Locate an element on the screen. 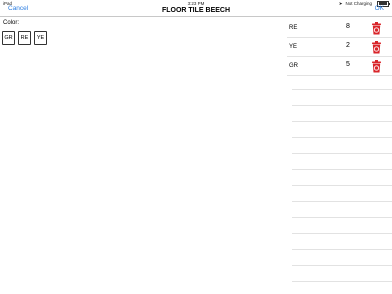 The width and height of the screenshot is (392, 294). list-item-label: GR is located at coordinates (293, 66).